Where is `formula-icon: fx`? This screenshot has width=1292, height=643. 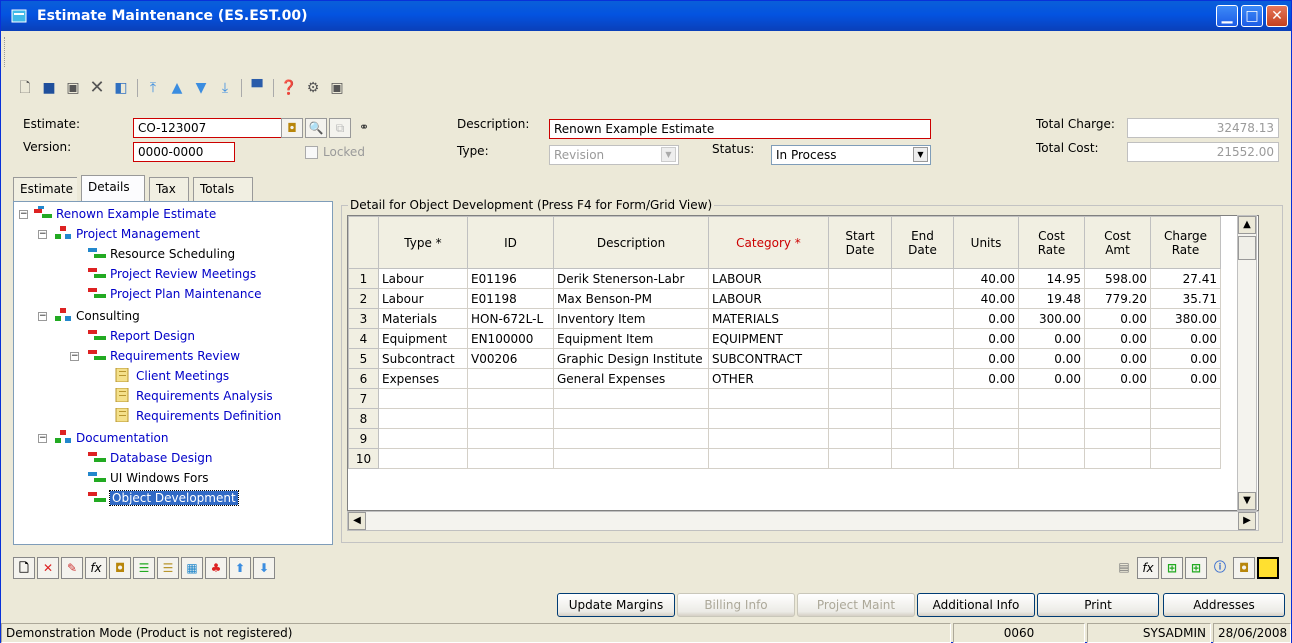 formula-icon: fx is located at coordinates (1148, 568).